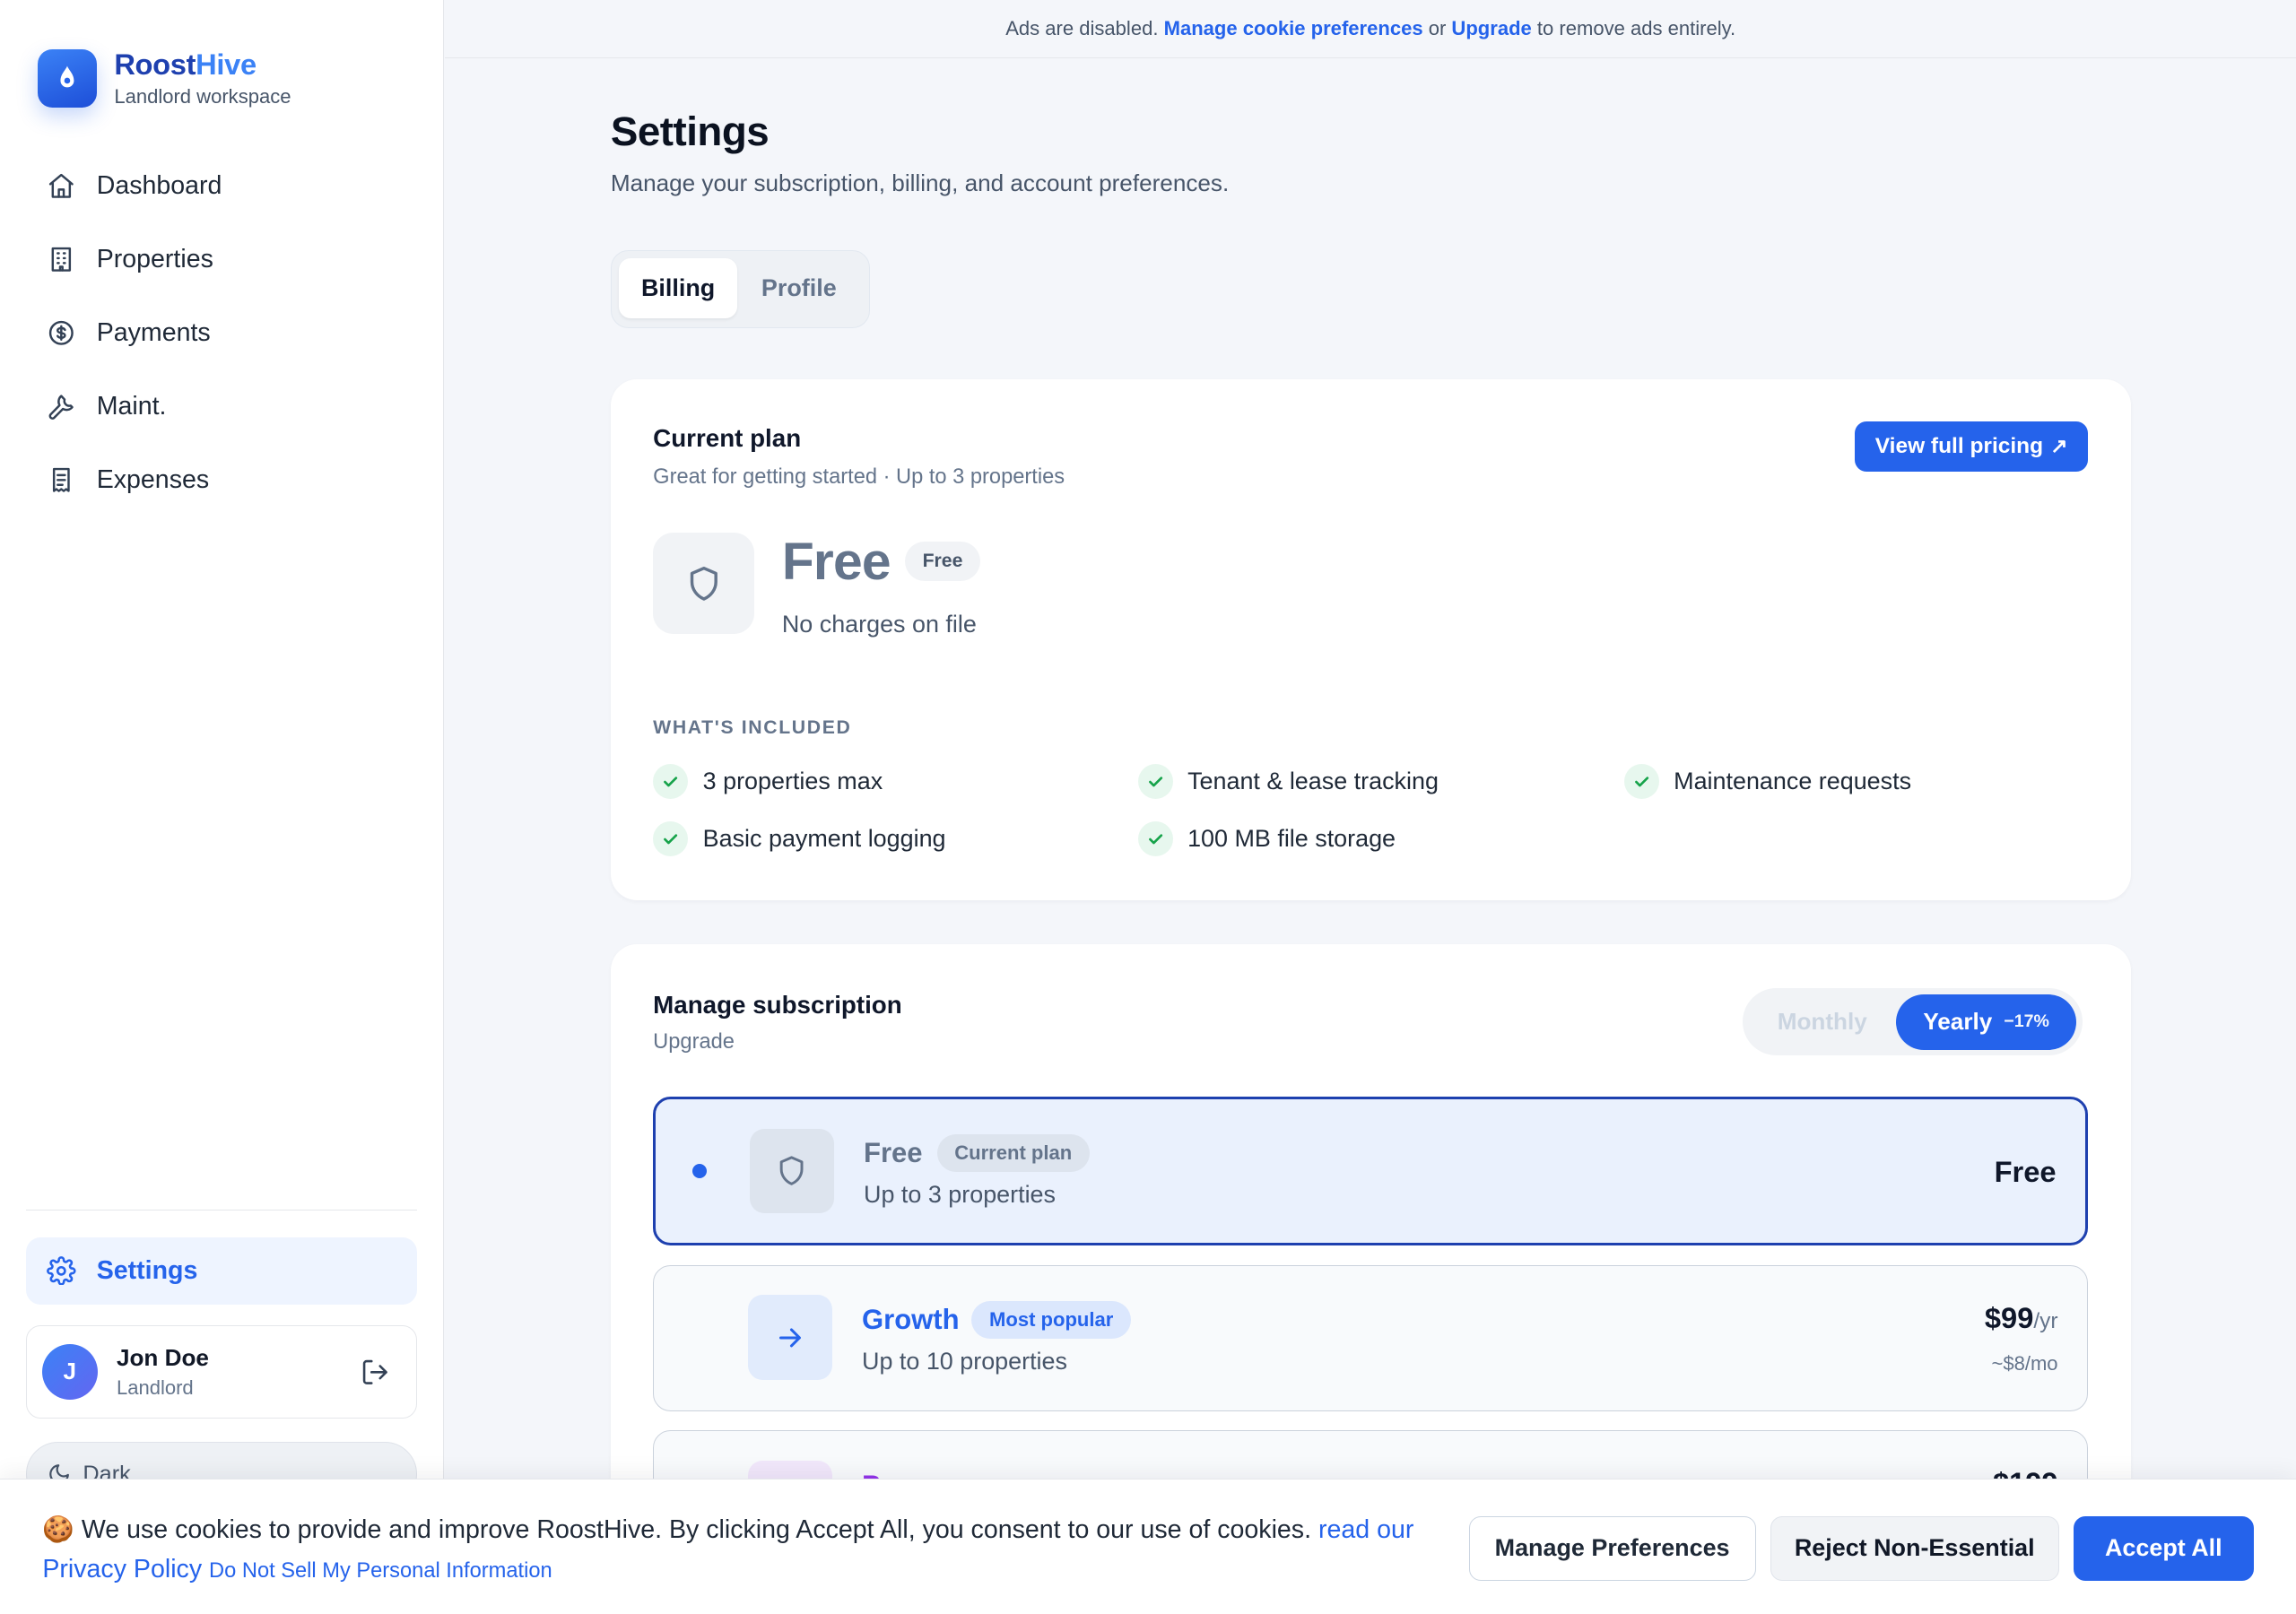 Image resolution: width=2296 pixels, height=1614 pixels. I want to click on plan-description: Up to 10 properties, so click(964, 1361).